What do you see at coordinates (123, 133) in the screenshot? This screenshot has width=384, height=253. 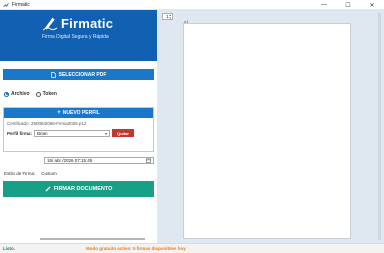 I see `remove-profile-button: Quitar` at bounding box center [123, 133].